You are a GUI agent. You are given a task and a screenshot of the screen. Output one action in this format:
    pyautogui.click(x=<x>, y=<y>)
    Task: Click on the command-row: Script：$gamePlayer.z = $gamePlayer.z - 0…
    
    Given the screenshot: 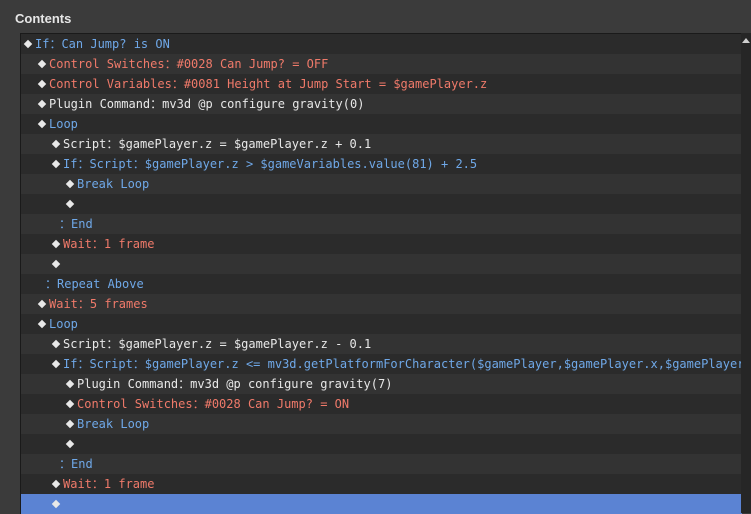 What is the action you would take?
    pyautogui.click(x=381, y=344)
    